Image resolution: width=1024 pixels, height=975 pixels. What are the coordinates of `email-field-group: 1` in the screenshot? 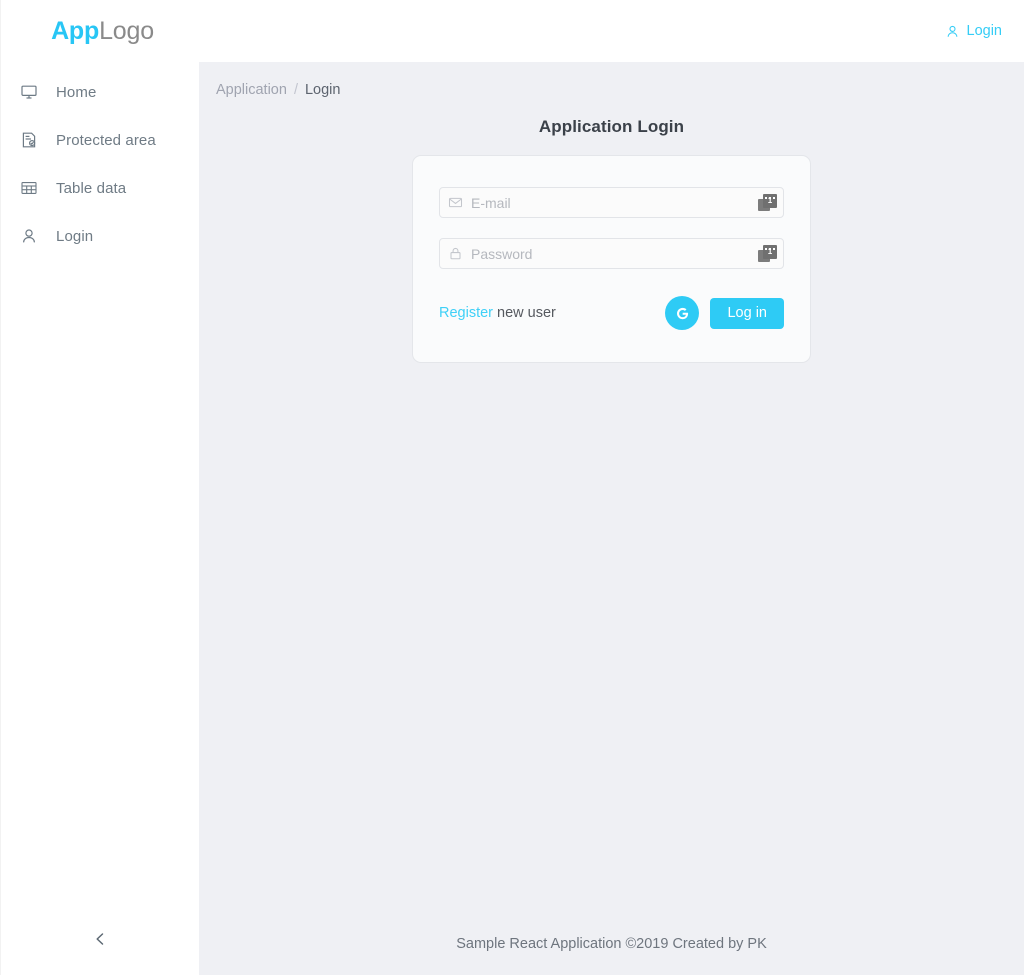 It's located at (611, 202).